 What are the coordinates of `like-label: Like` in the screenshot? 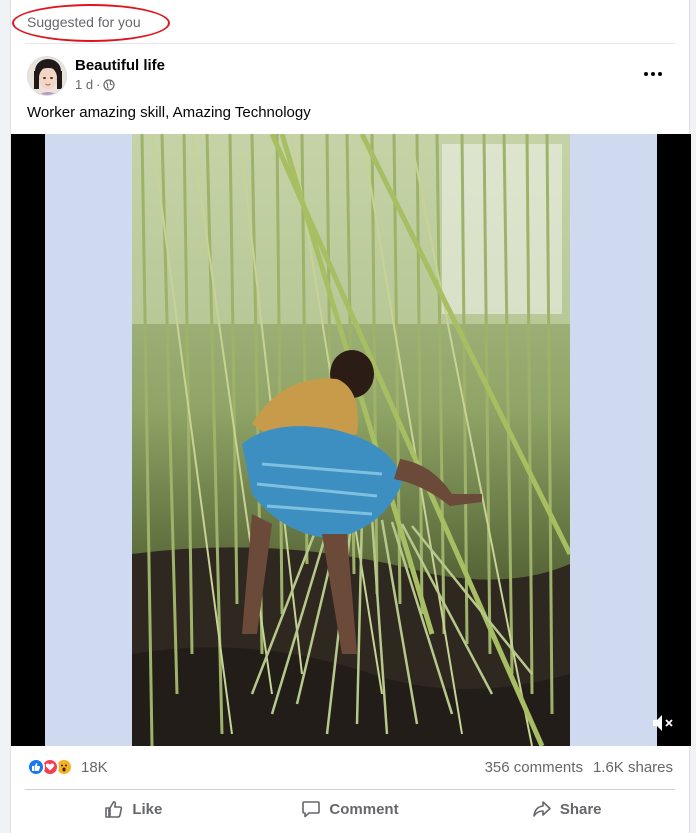 It's located at (147, 809).